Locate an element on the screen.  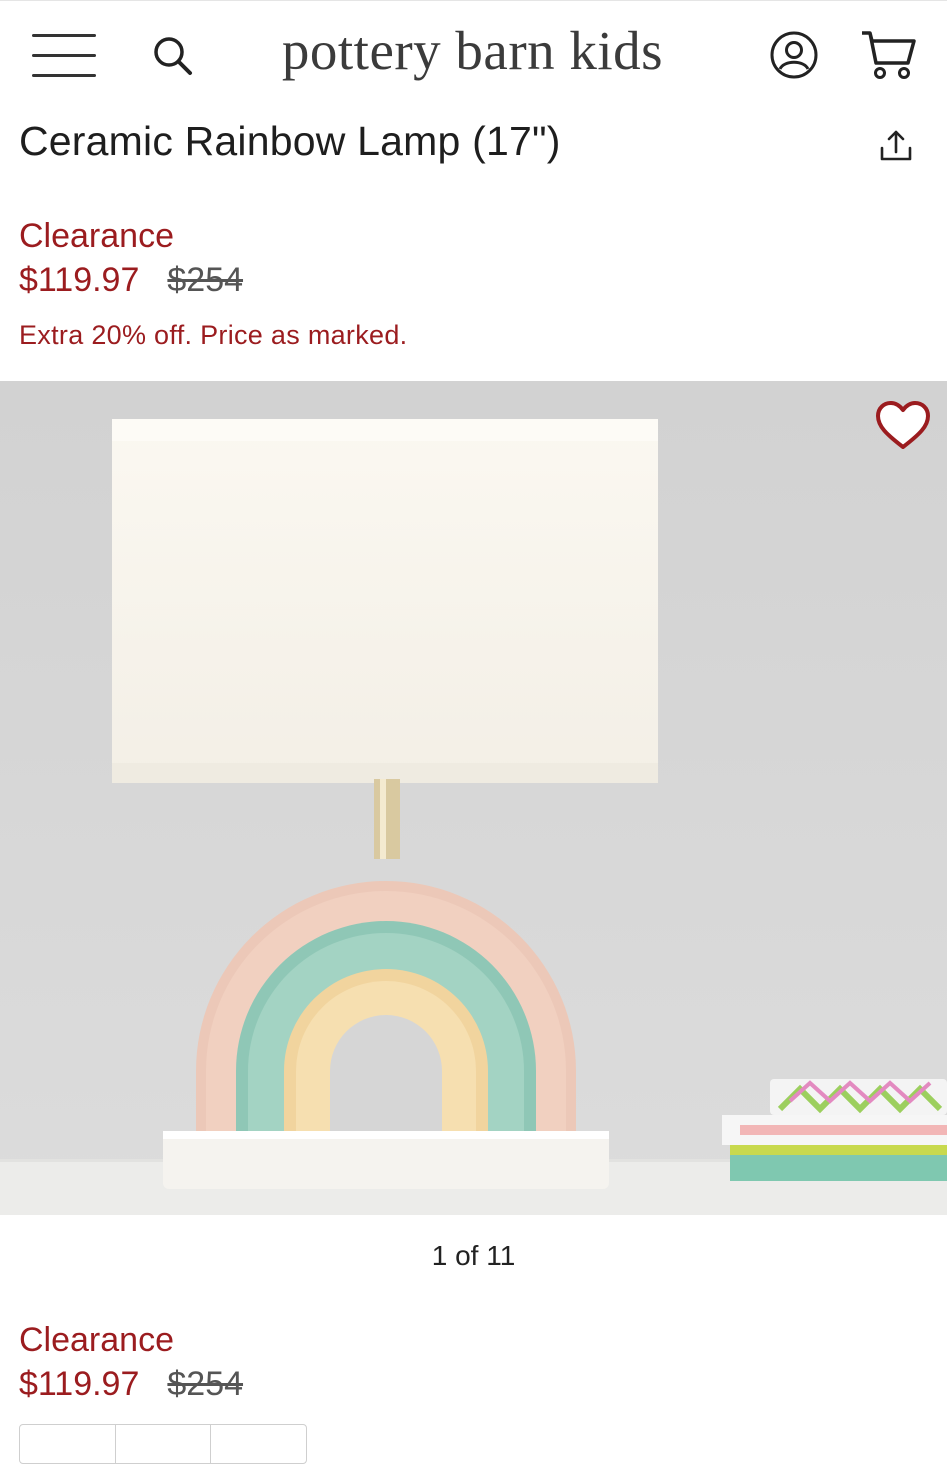
quantity-stepper is located at coordinates (163, 1444).